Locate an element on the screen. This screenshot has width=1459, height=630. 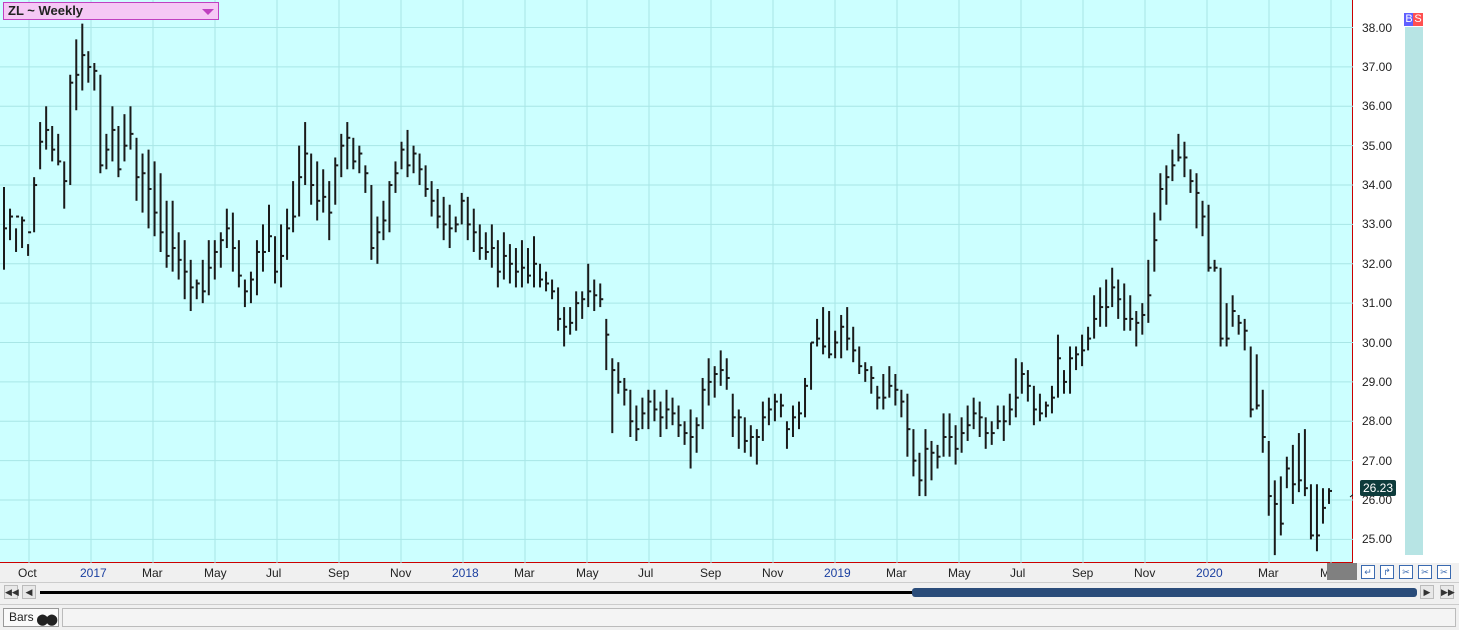
scroll-right-icon: ▶ is located at coordinates (1427, 592).